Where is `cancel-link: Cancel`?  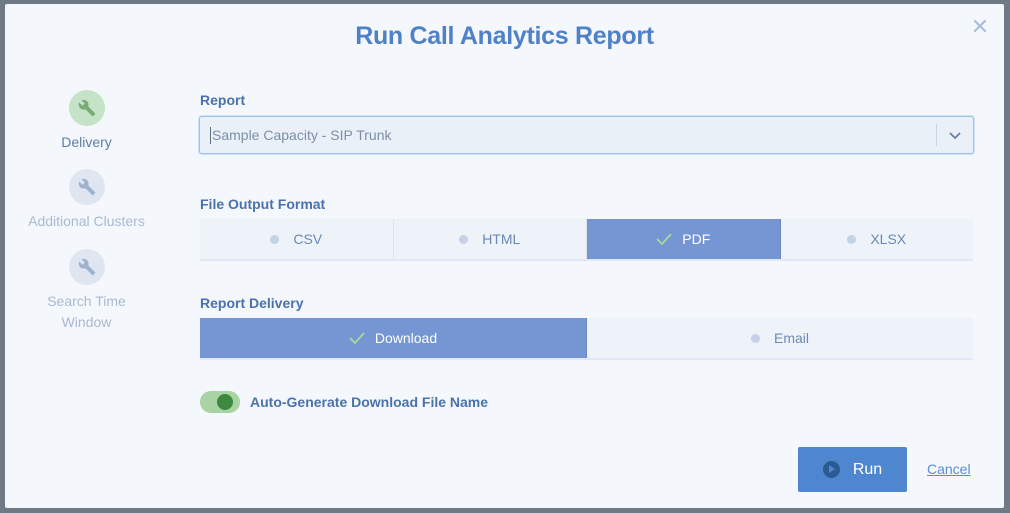 cancel-link: Cancel is located at coordinates (949, 469).